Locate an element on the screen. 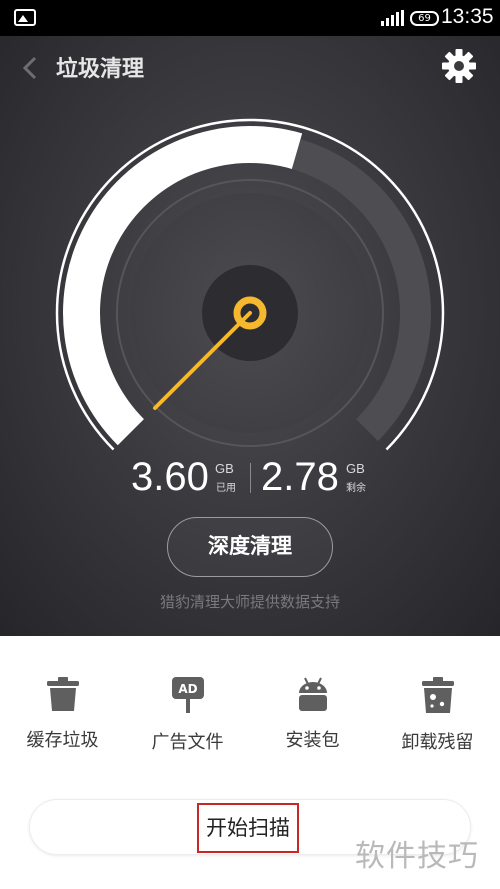  data-credit: 猎豹清理大师提供数据支持 is located at coordinates (249, 602).